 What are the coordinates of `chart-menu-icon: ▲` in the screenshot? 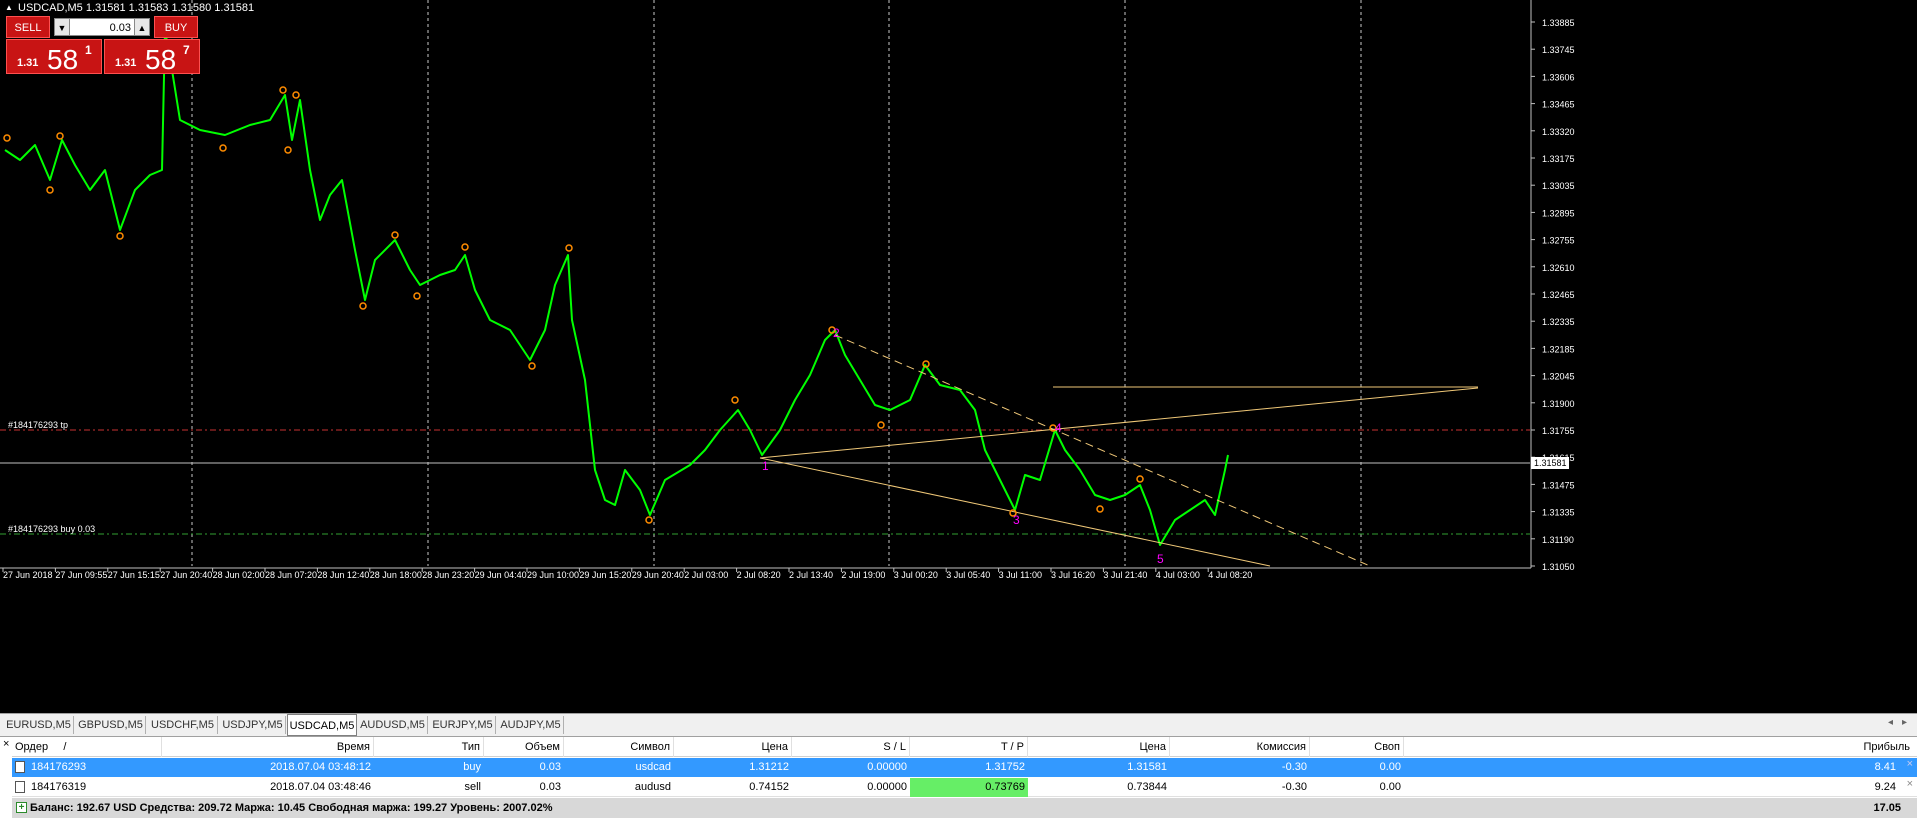 It's located at (9, 7).